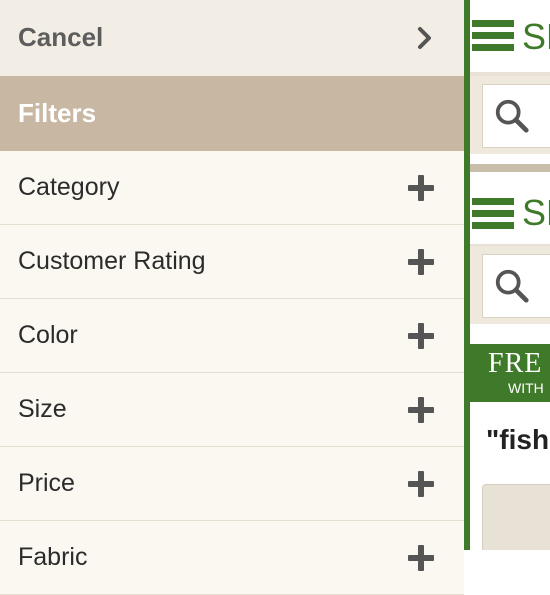  What do you see at coordinates (526, 388) in the screenshot?
I see `banner-subtext: WITH` at bounding box center [526, 388].